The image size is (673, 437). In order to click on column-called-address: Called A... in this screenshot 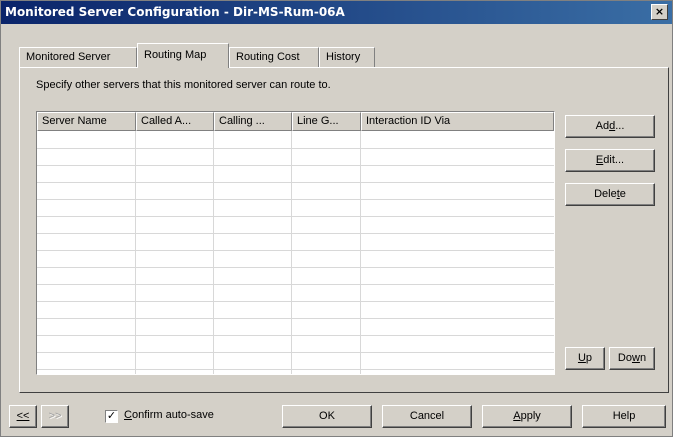, I will do `click(175, 121)`.